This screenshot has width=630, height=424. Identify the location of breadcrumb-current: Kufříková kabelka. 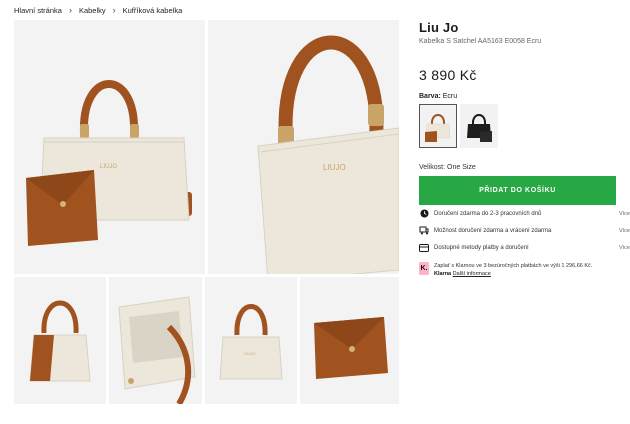
(153, 10).